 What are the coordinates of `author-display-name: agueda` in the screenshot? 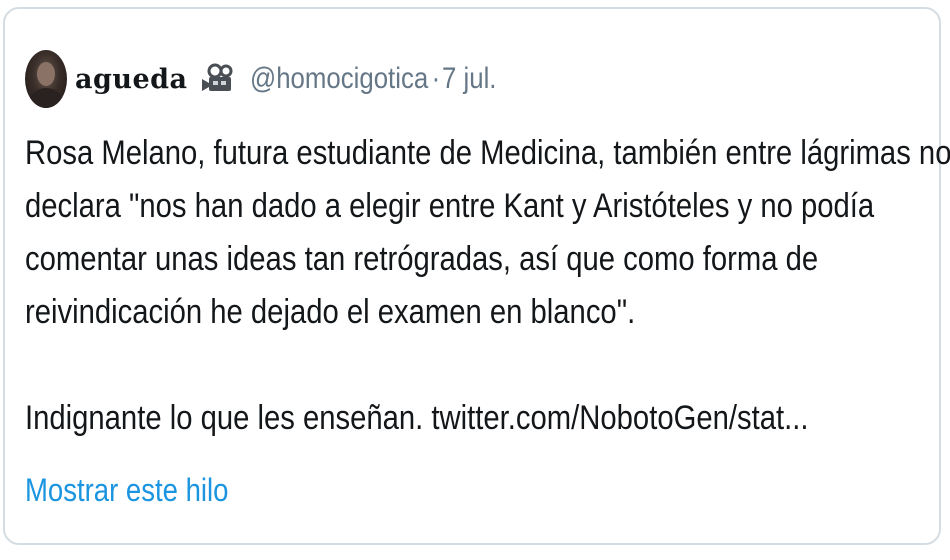 It's located at (131, 79).